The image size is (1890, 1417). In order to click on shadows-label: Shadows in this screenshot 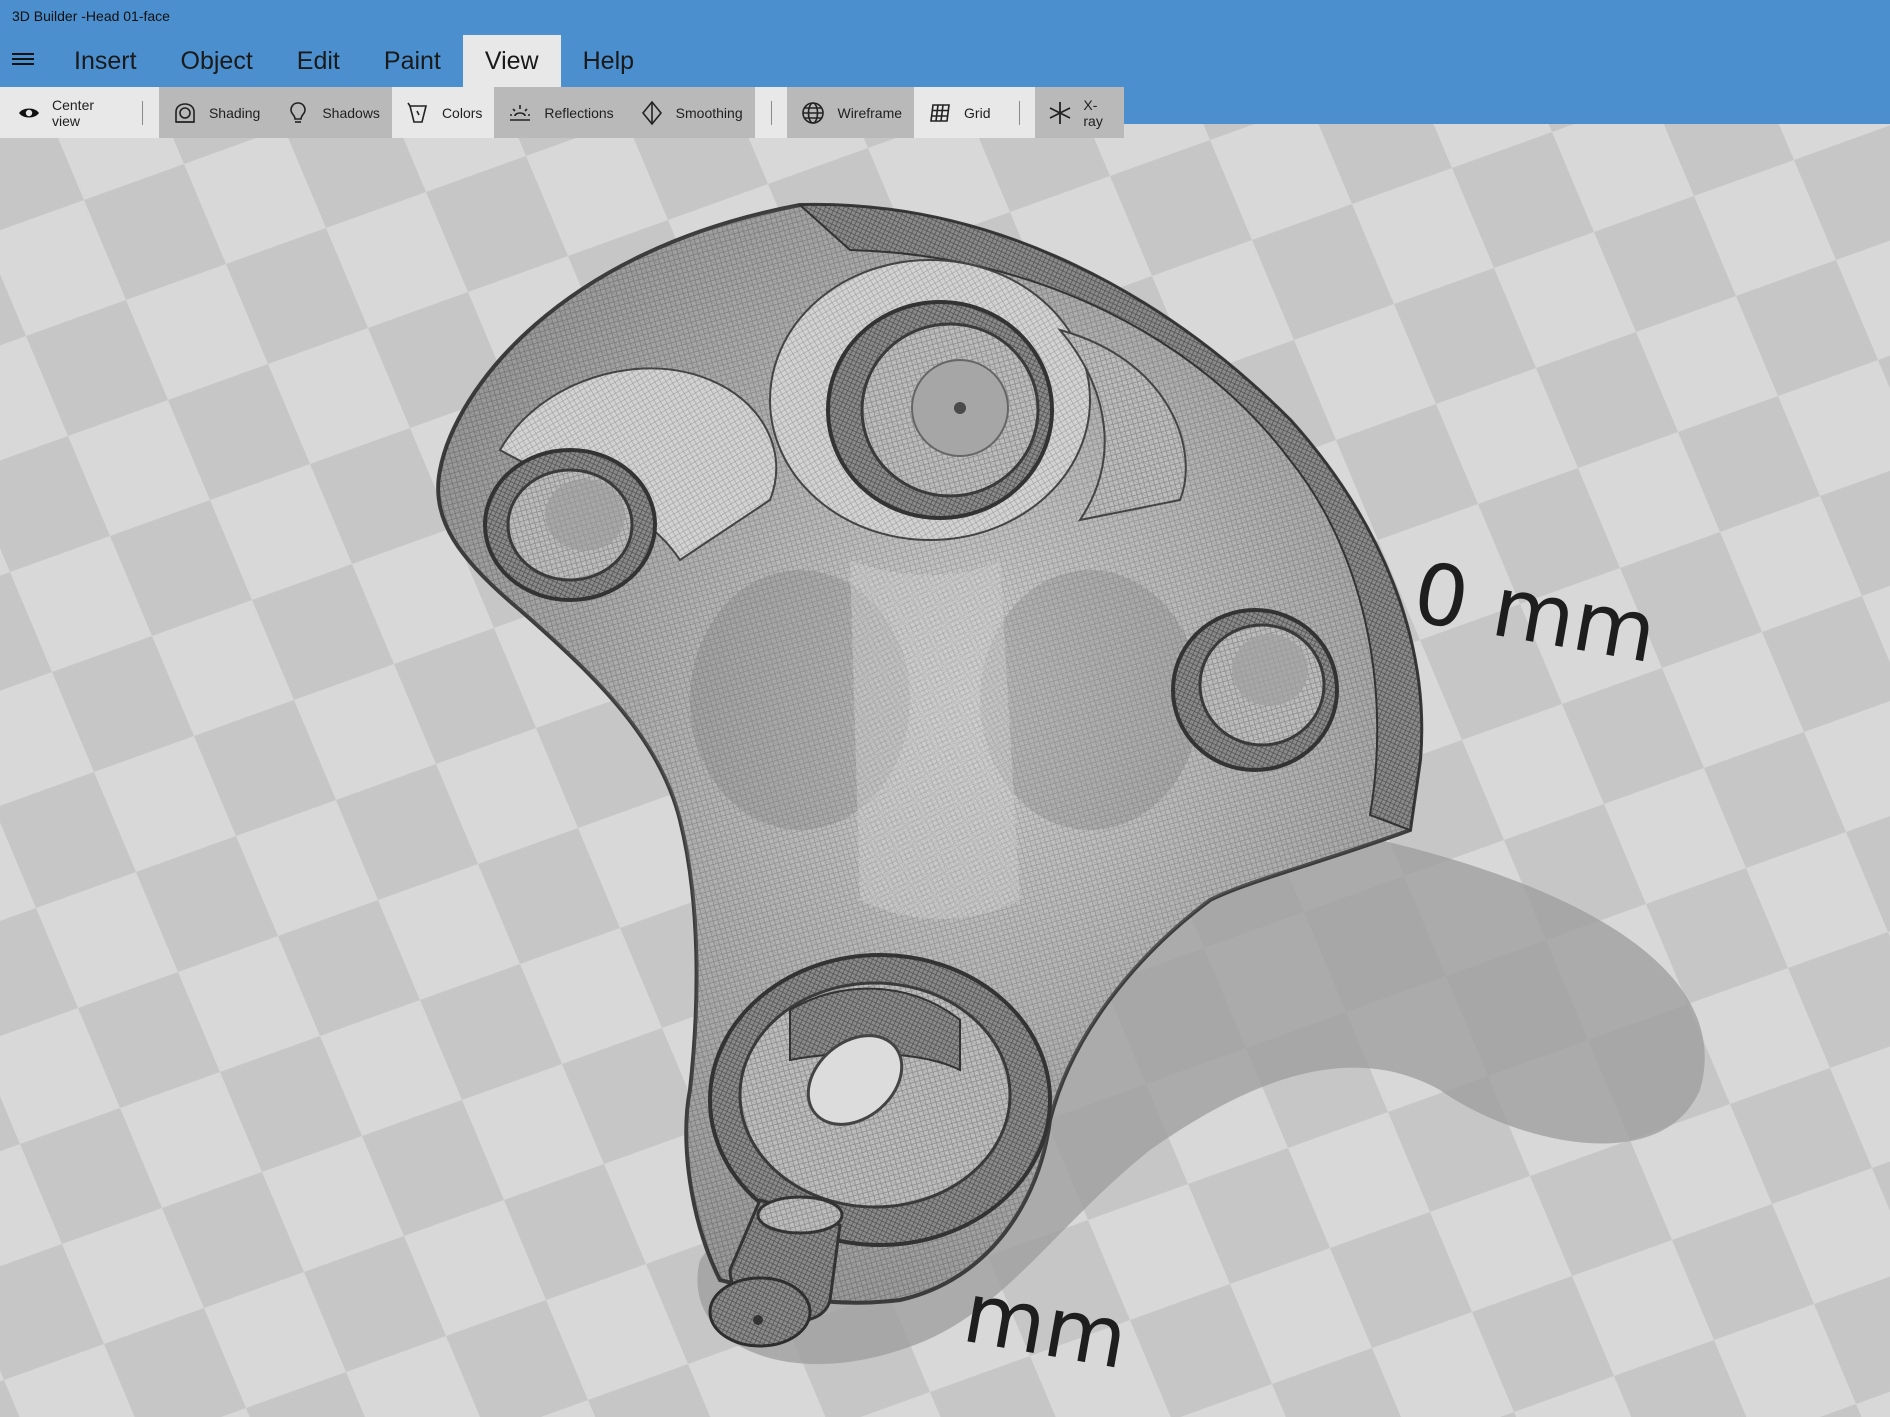, I will do `click(351, 112)`.